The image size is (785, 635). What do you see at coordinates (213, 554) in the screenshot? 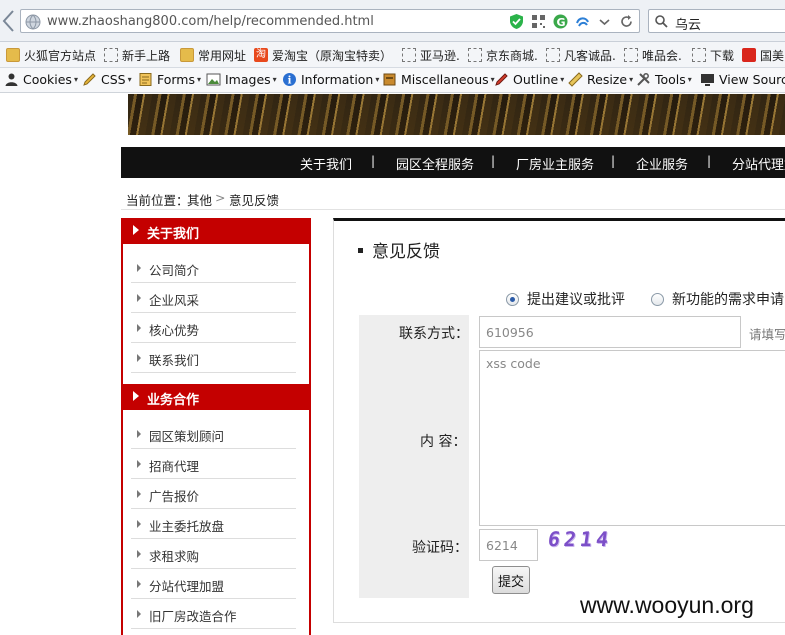
I see `sidebar-item: 求租求购` at bounding box center [213, 554].